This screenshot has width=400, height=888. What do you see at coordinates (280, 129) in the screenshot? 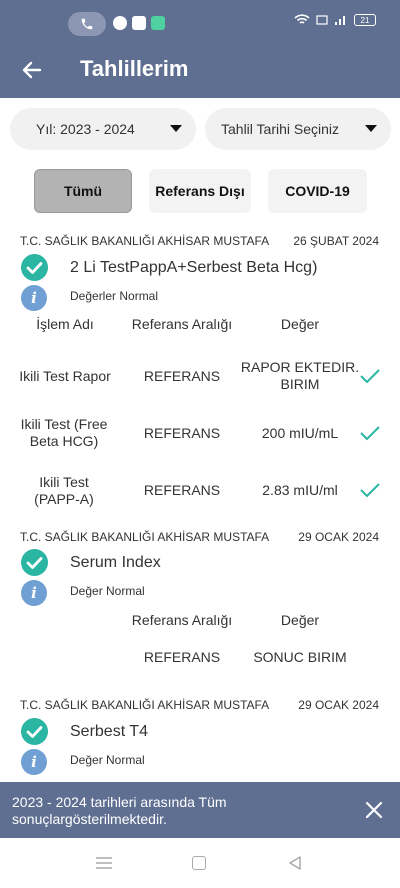
I see `test-date-dropdown-label: Tahlil Tarihi Seçiniz` at bounding box center [280, 129].